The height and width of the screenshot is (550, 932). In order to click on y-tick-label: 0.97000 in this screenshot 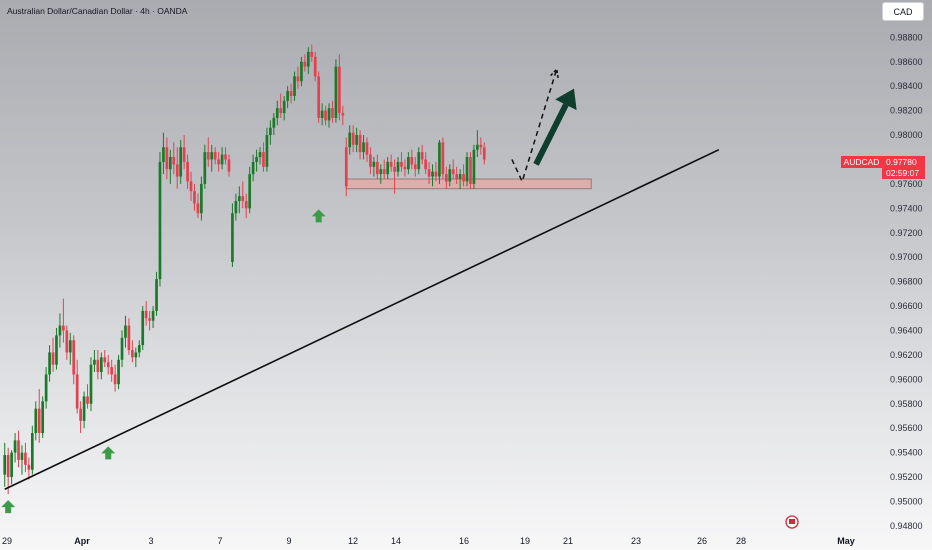, I will do `click(906, 257)`.